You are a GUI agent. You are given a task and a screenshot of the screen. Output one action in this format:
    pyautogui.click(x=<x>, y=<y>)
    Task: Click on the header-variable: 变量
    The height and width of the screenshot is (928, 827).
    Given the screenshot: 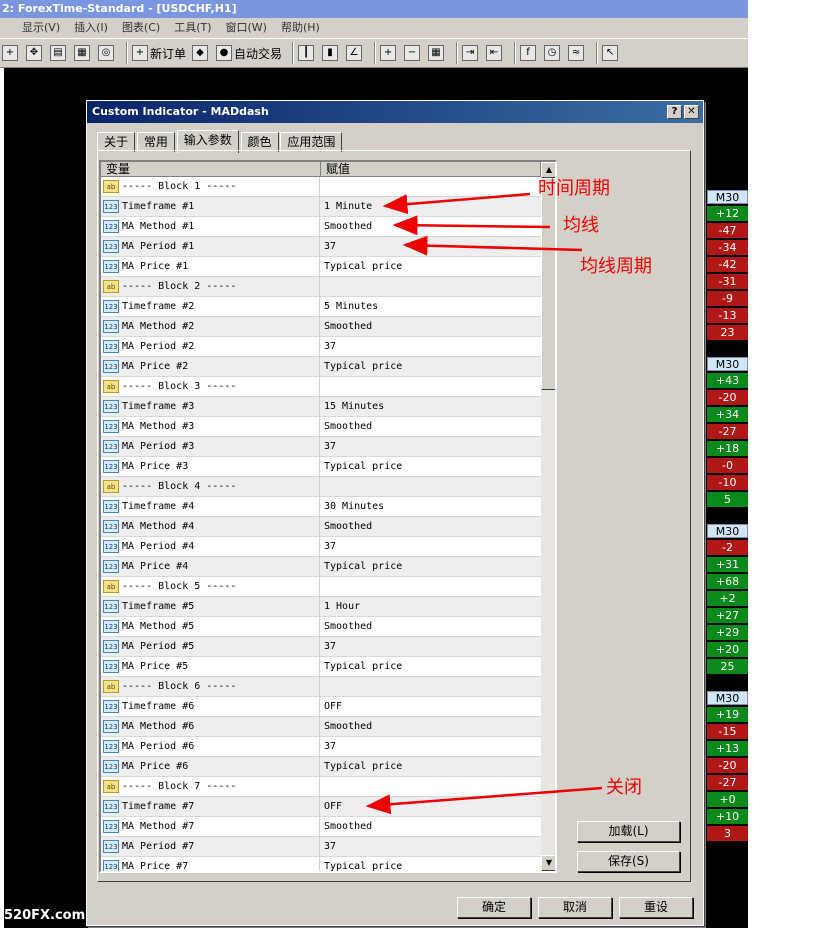 What is the action you would take?
    pyautogui.click(x=211, y=169)
    